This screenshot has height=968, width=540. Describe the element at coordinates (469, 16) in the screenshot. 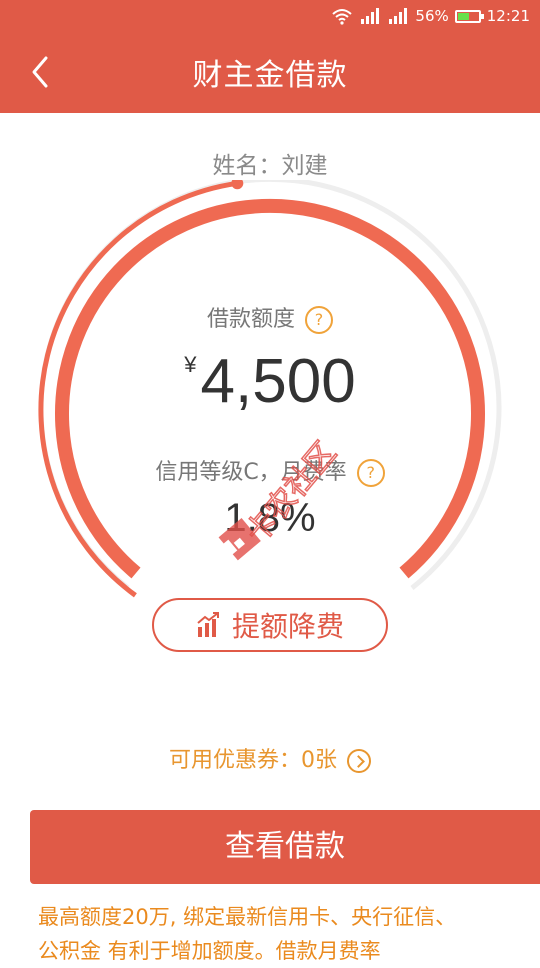

I see `battery-icon` at that location.